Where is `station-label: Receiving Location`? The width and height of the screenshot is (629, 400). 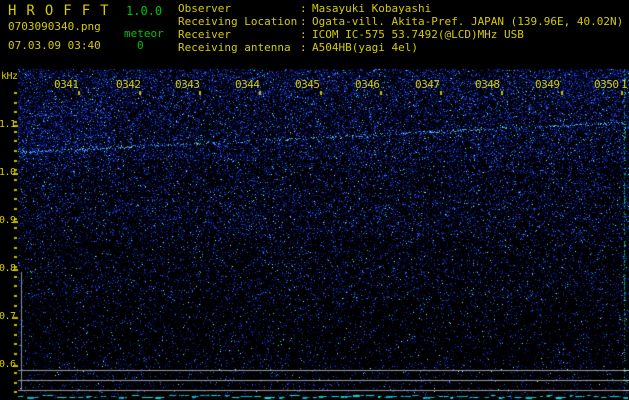 station-label: Receiving Location is located at coordinates (238, 21).